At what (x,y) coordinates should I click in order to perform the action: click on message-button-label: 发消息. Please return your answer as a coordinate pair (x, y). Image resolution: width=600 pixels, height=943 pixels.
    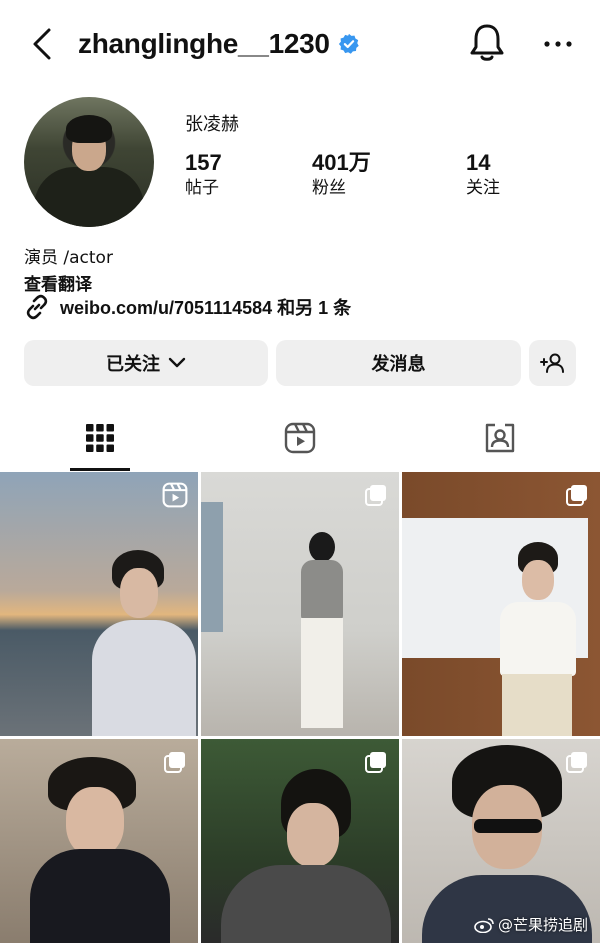
    Looking at the image, I should click on (398, 364).